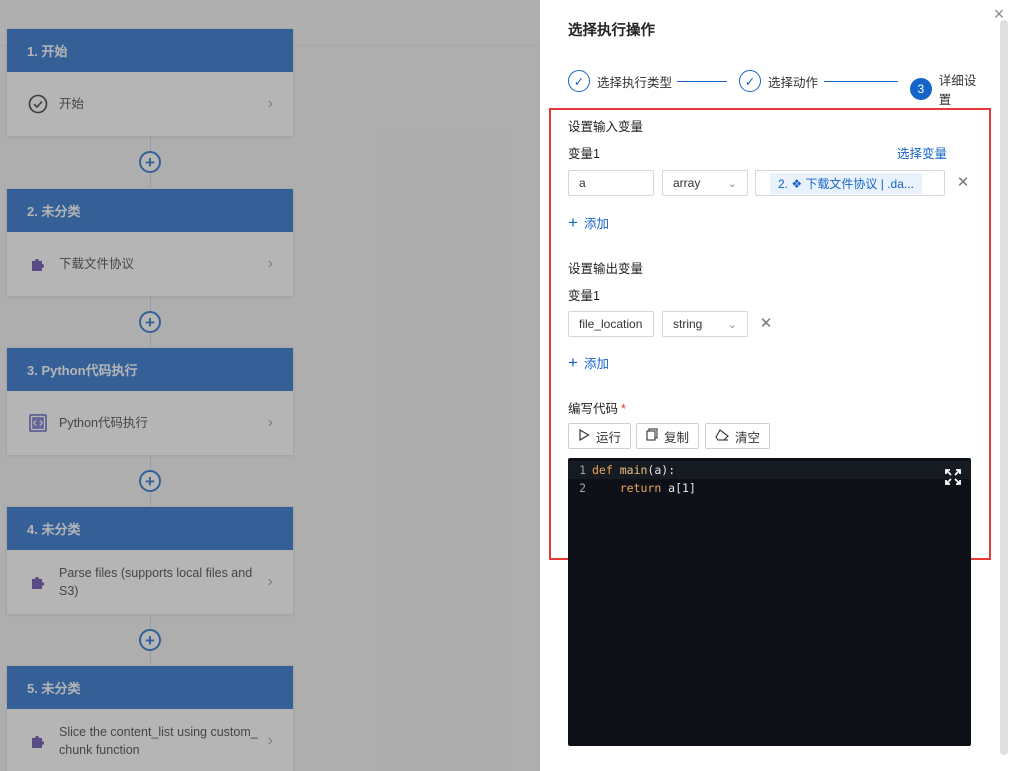  Describe the element at coordinates (584, 154) in the screenshot. I see `input-var-label: 变量1` at that location.